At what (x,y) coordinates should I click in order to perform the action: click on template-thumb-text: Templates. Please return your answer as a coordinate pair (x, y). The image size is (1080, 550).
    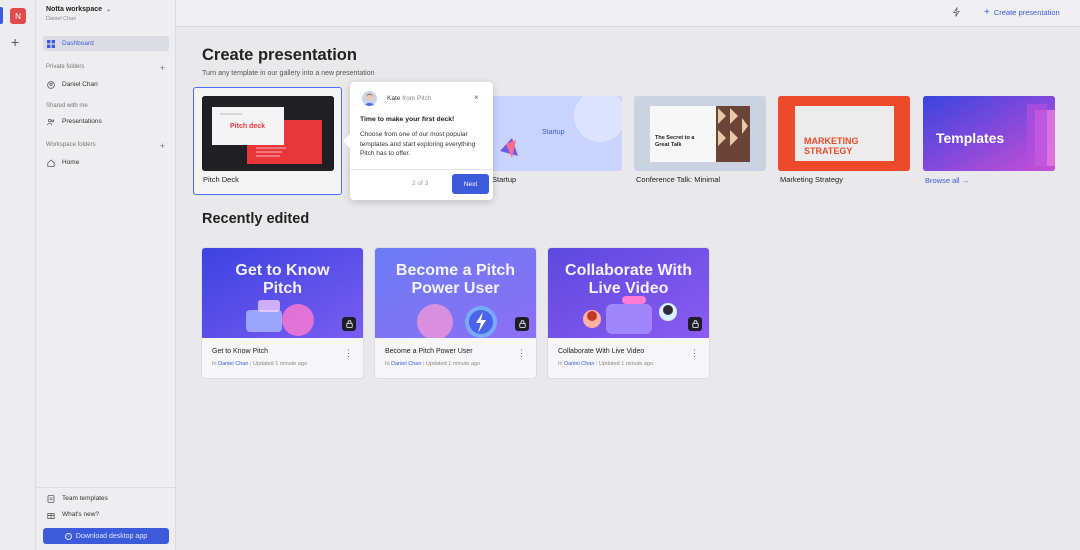
    Looking at the image, I should click on (970, 138).